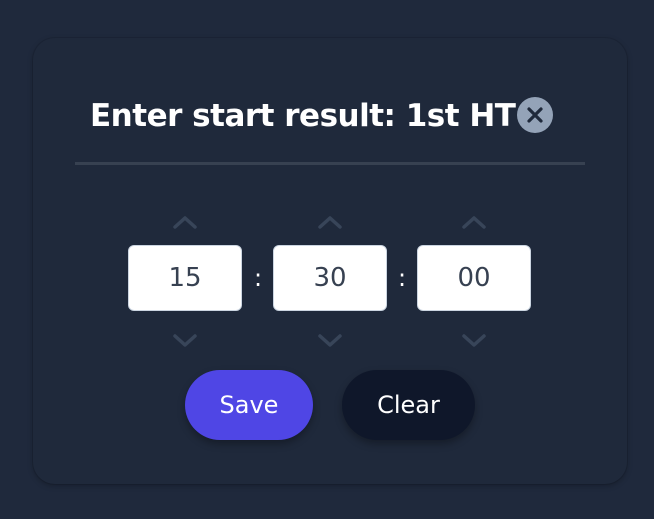 This screenshot has width=654, height=519. I want to click on minutes-decrement-chevron-down-icon, so click(330, 341).